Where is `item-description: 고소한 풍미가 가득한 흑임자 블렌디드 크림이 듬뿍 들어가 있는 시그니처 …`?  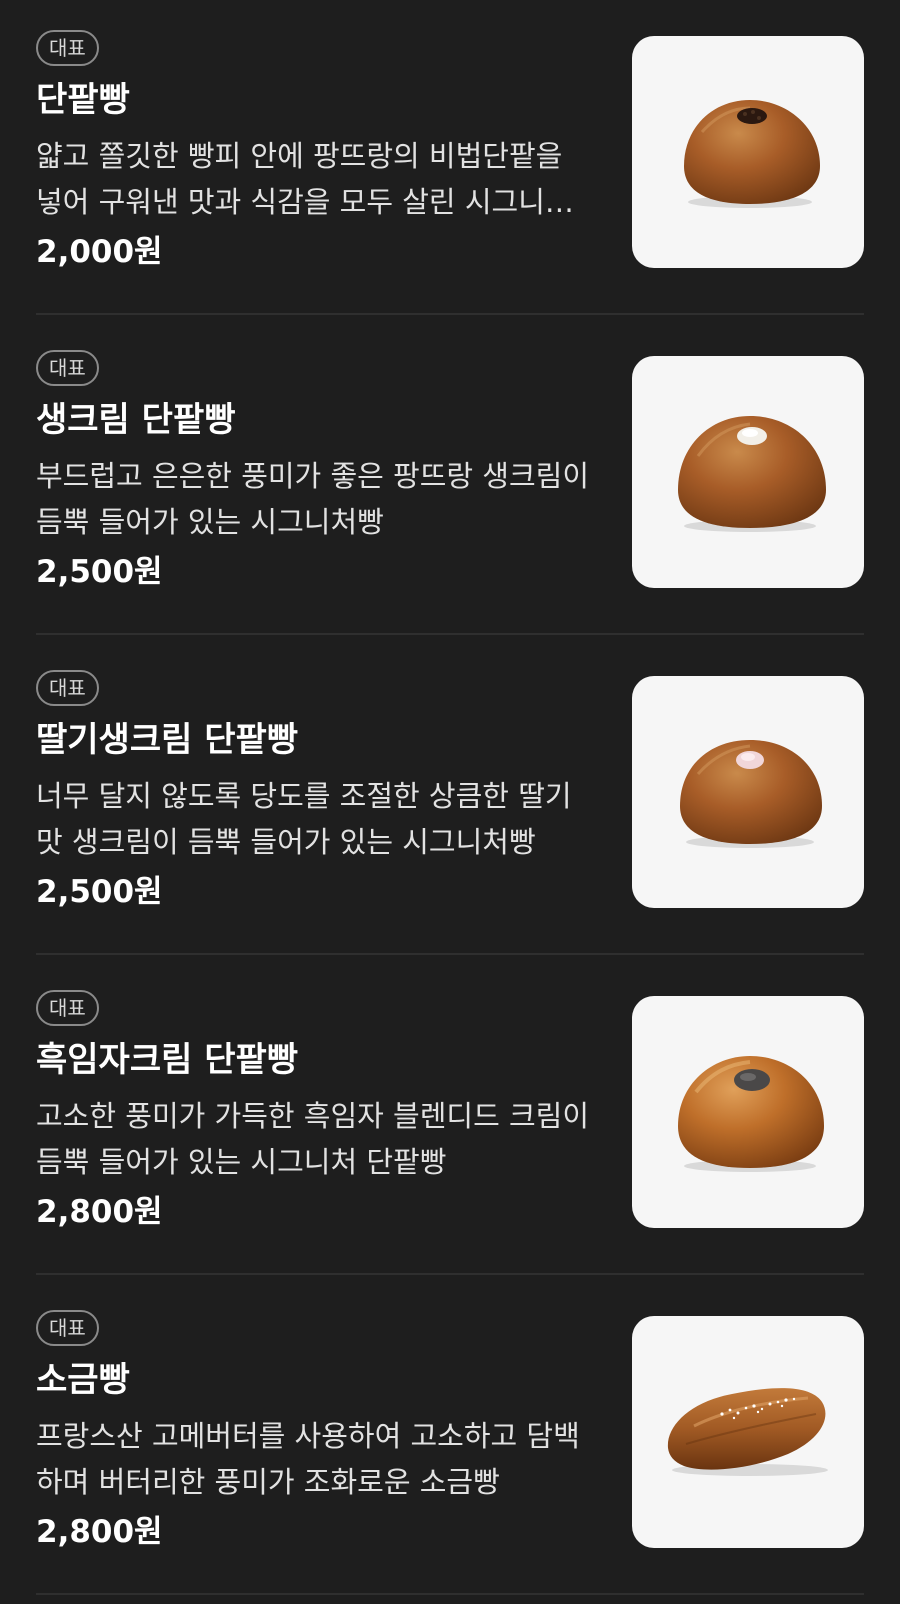 item-description: 고소한 풍미가 가득한 흑임자 블렌디드 크림이 듬뿍 들어가 있는 시그니처 … is located at coordinates (313, 1139).